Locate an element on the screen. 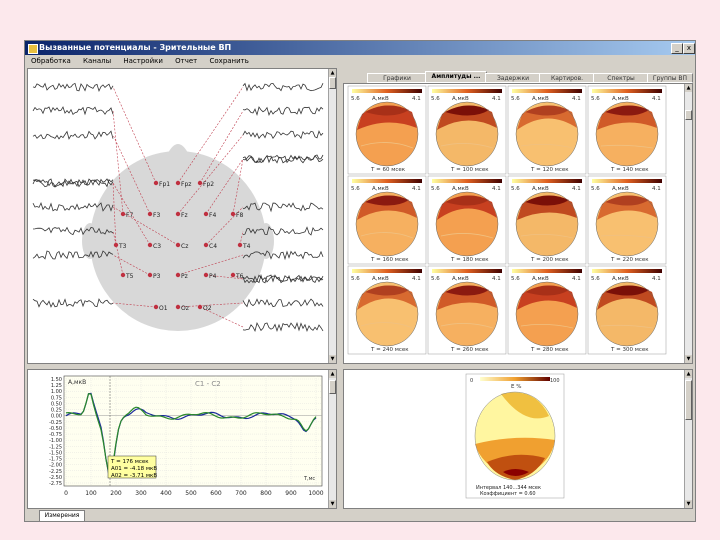 The image size is (720, 540). minimize-button: _ is located at coordinates (677, 48).